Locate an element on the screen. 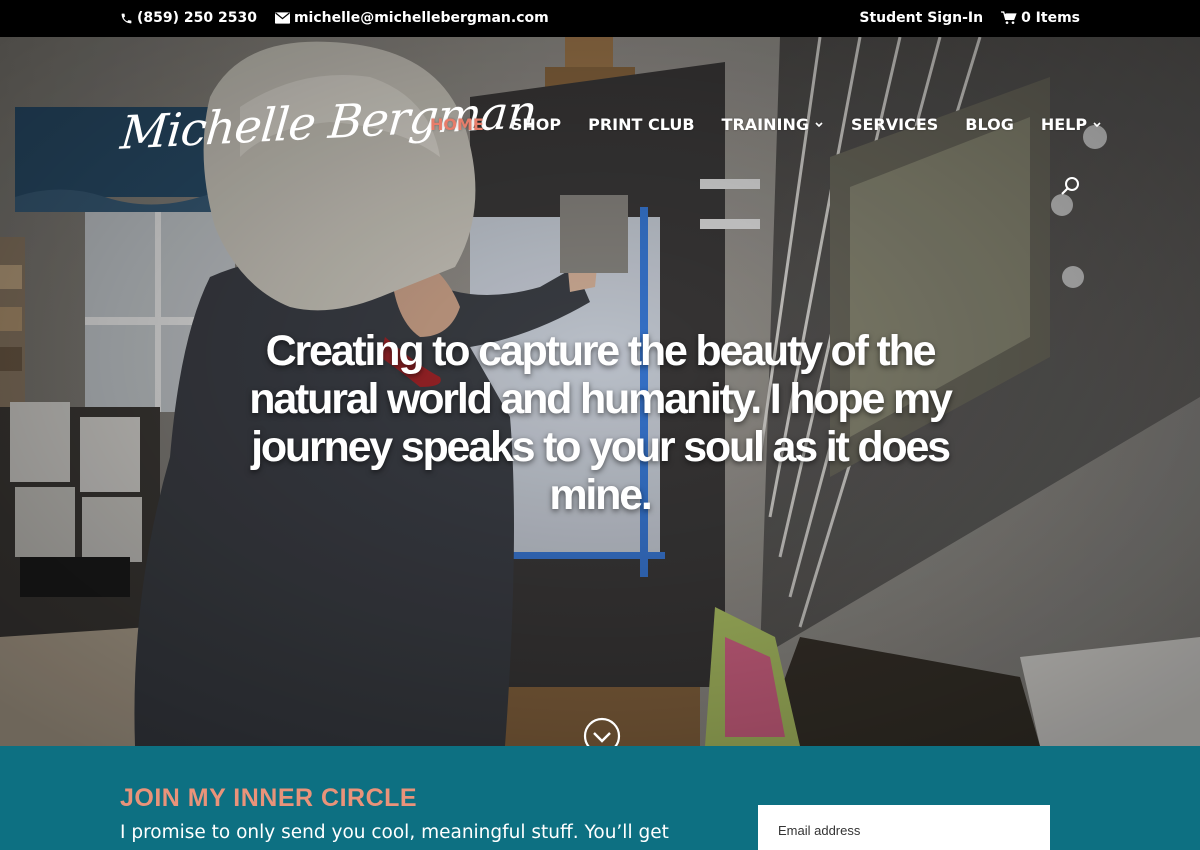 The height and width of the screenshot is (850, 1200). cart-icon is located at coordinates (1009, 18).